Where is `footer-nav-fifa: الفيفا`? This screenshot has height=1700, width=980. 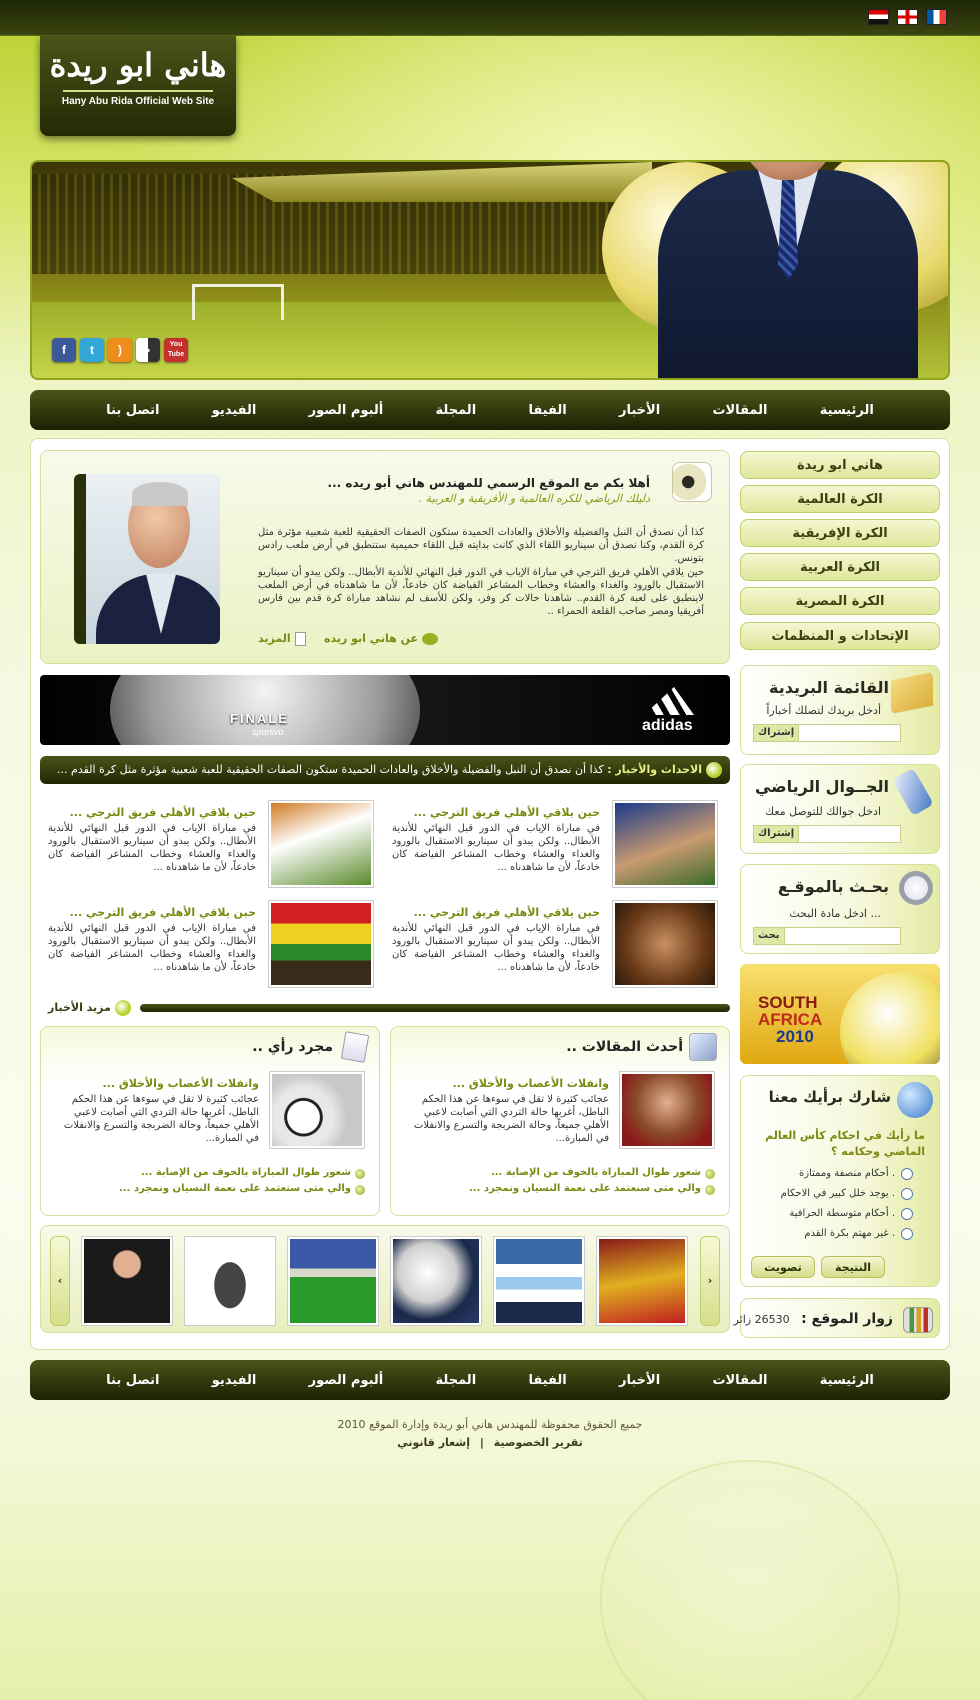
footer-nav-fifa: الفيفا is located at coordinates (547, 1380).